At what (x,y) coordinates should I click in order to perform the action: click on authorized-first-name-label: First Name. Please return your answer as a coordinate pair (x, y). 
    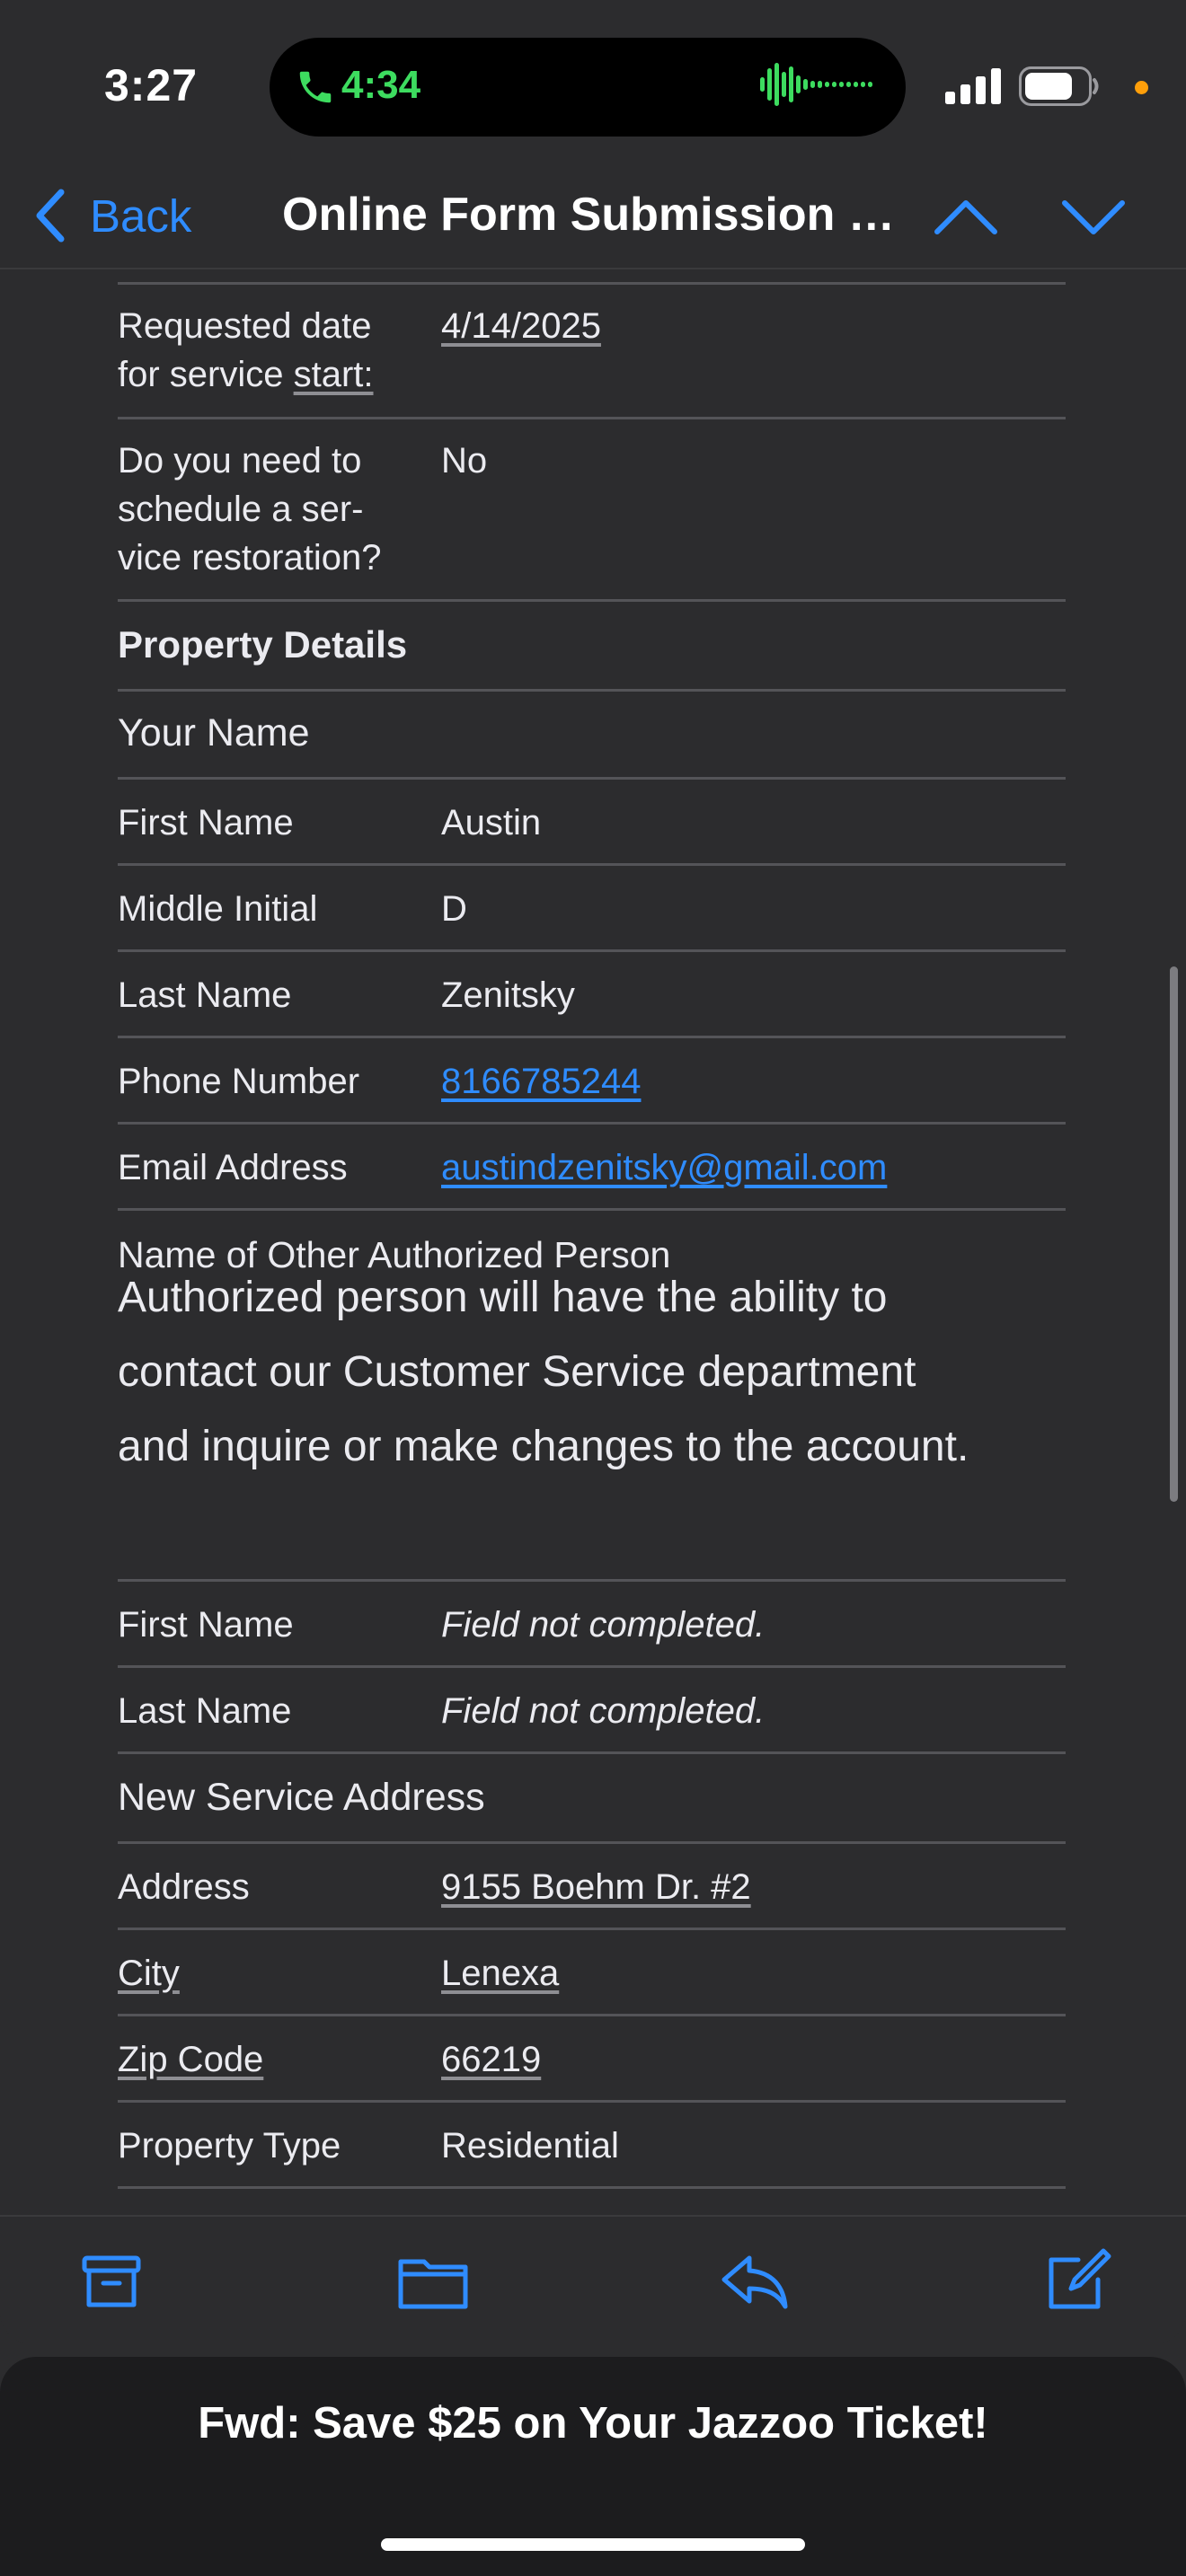
    Looking at the image, I should click on (206, 1625).